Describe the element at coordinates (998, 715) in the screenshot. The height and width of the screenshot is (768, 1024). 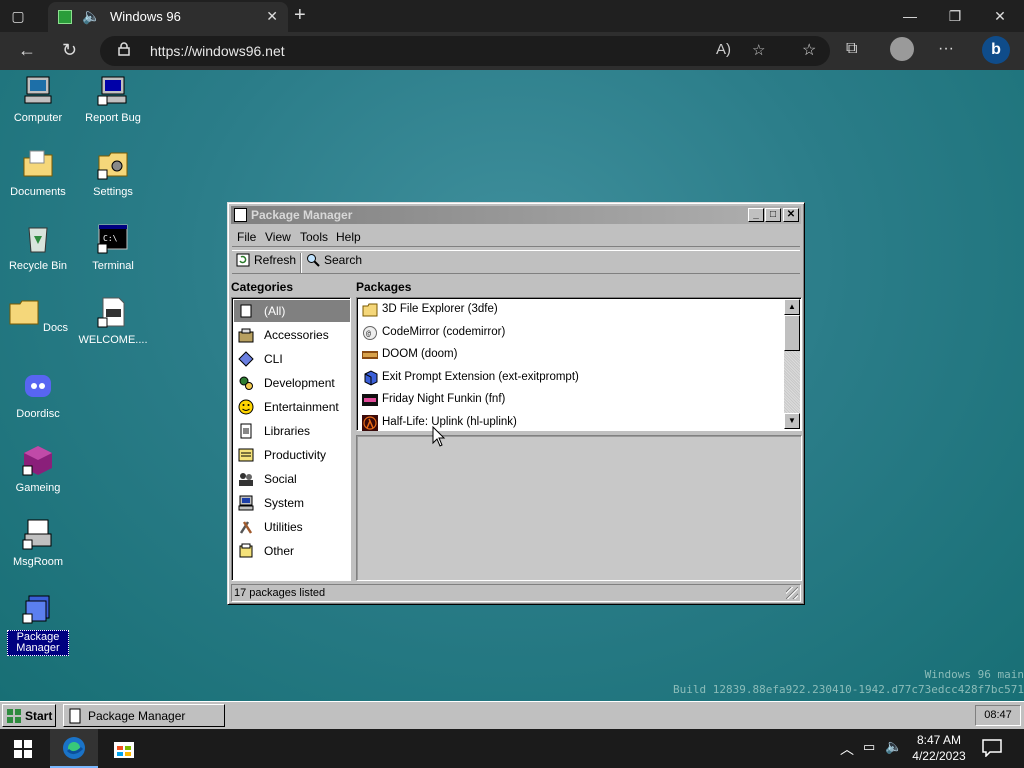
I see `win96-clock: 08:47` at that location.